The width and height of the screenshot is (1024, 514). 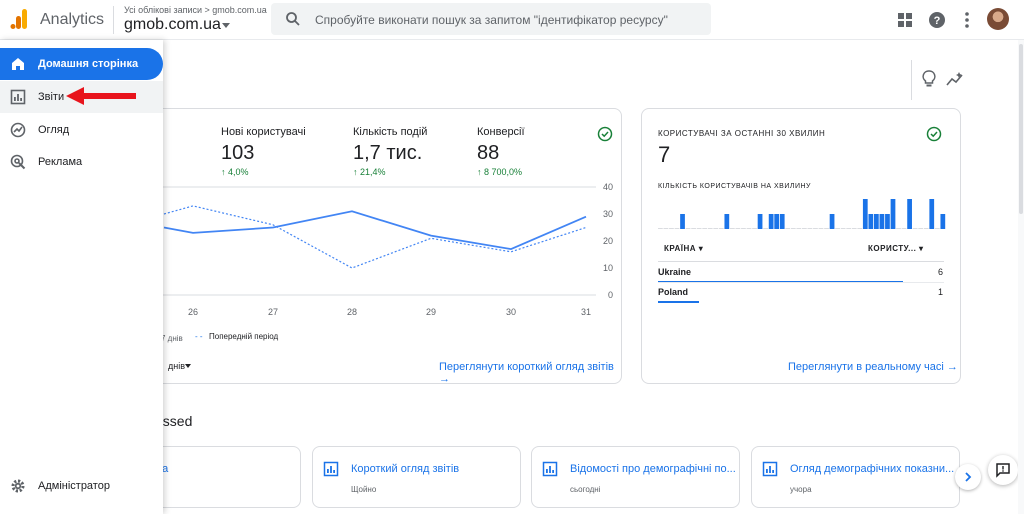 I want to click on x-tick-label: 26, so click(x=193, y=312).